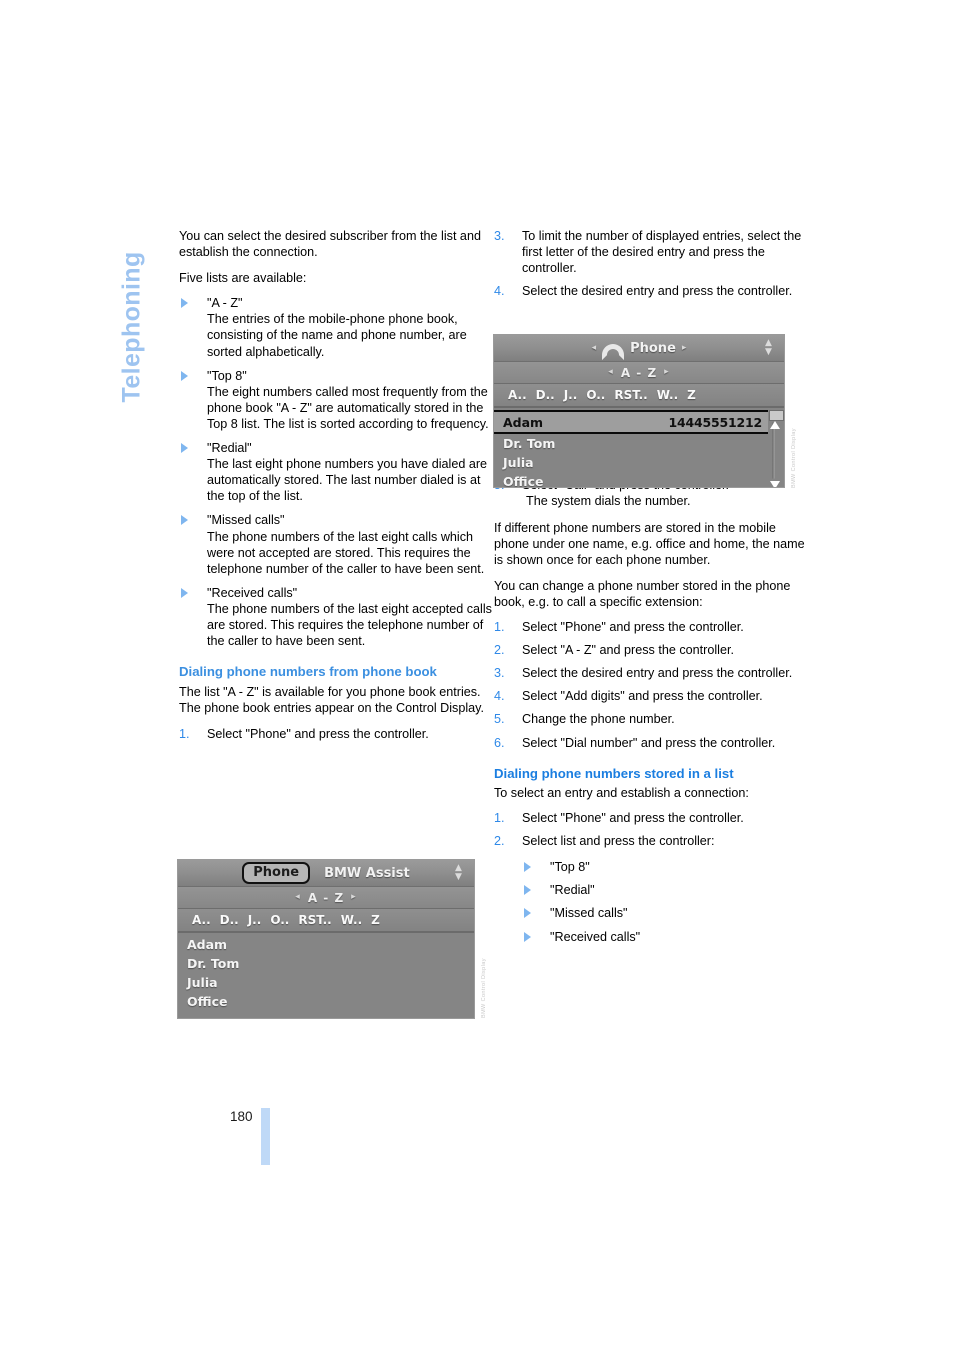  I want to click on figure-watermark-id: BMW Control Display, so click(794, 458).